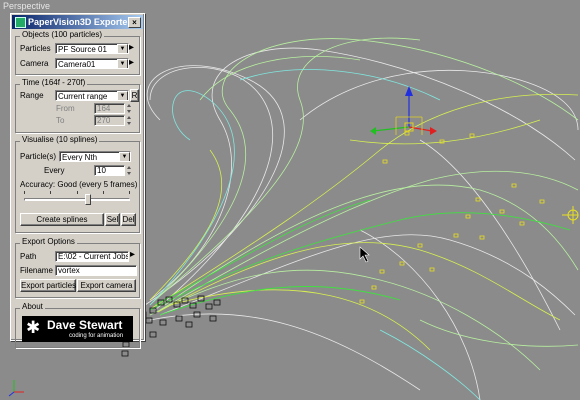 This screenshot has height=400, width=580. Describe the element at coordinates (54, 82) in the screenshot. I see `time-group-label: Time (164f - 270f)` at that location.